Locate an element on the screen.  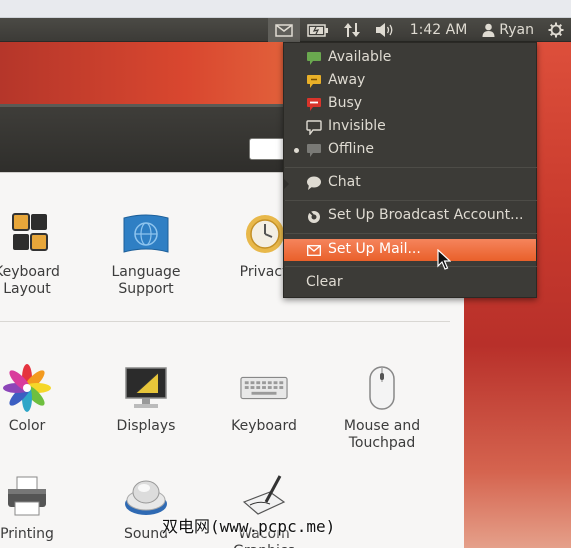
tile-language-support: Language Support is located at coordinates (146, 254).